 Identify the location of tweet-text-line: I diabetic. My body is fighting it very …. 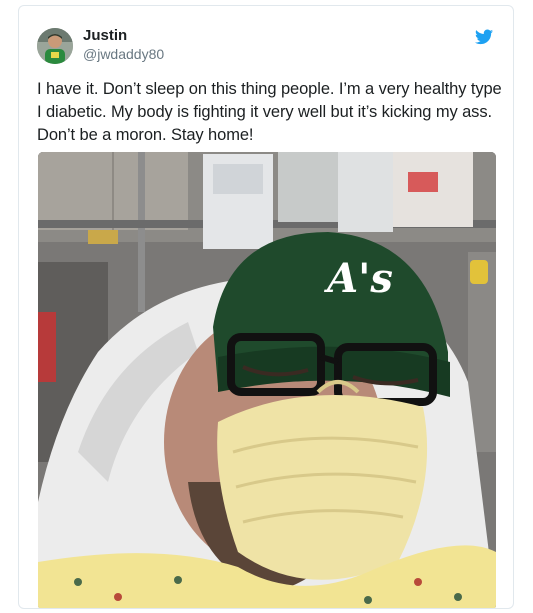
(264, 112).